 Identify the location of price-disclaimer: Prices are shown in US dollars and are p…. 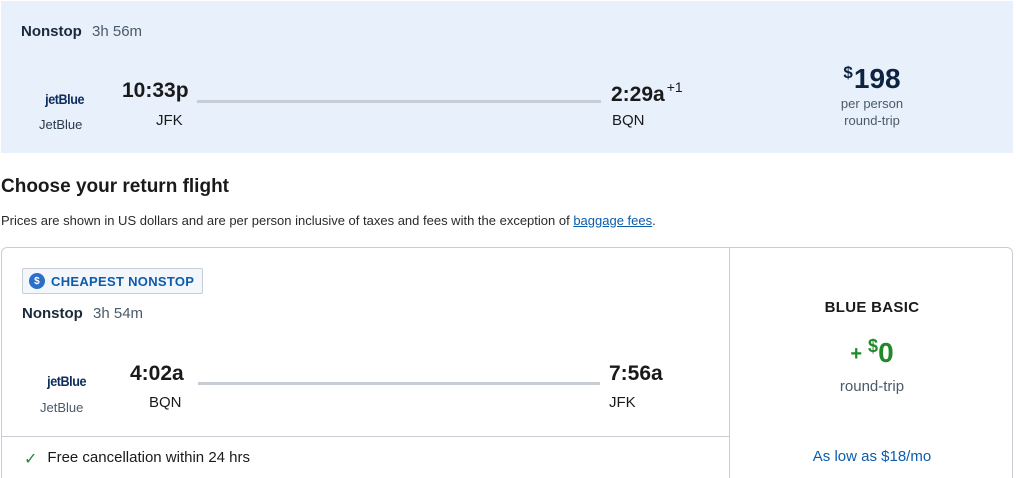
(328, 220).